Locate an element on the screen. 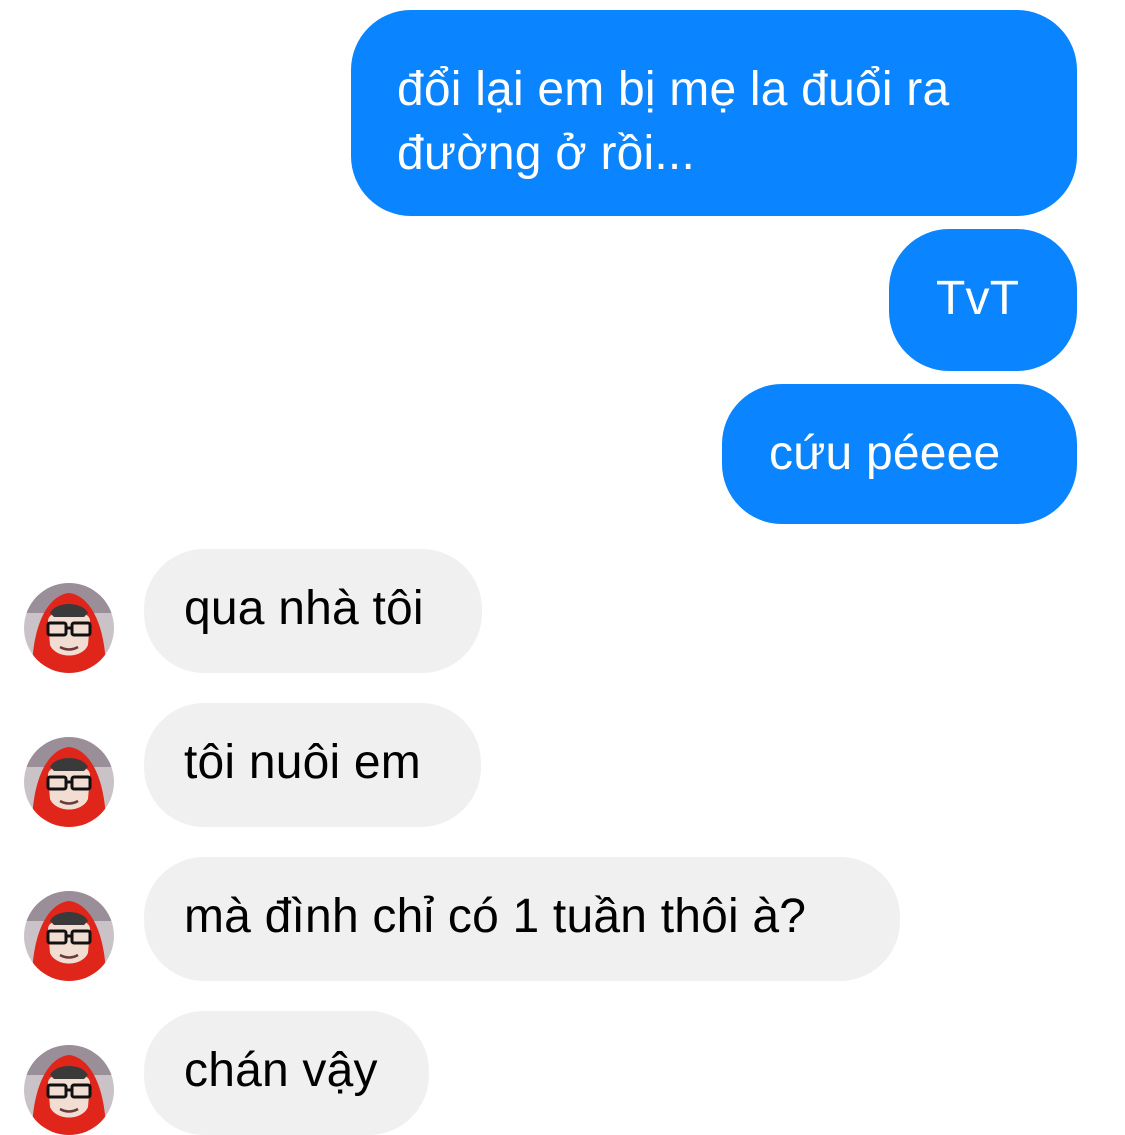  incoming-message-bubble: qua nhà tôi is located at coordinates (313, 611).